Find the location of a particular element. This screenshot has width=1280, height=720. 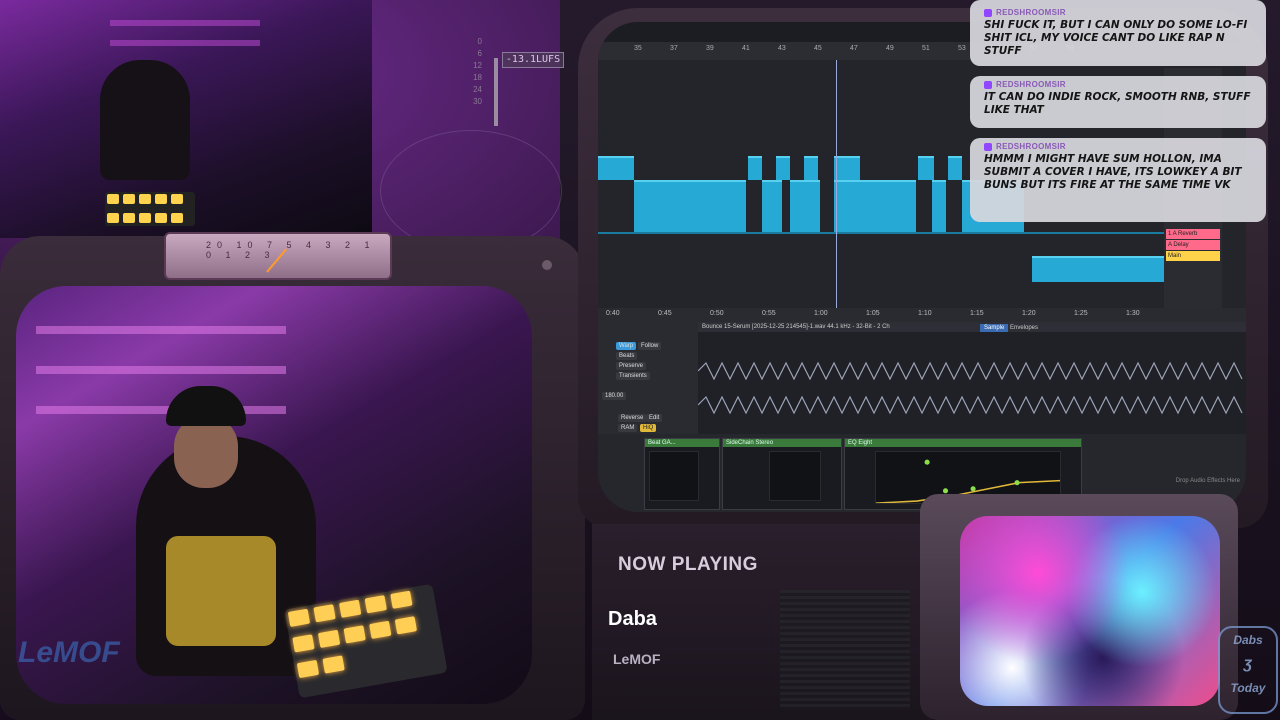

mixer-track: Main is located at coordinates (1193, 256).